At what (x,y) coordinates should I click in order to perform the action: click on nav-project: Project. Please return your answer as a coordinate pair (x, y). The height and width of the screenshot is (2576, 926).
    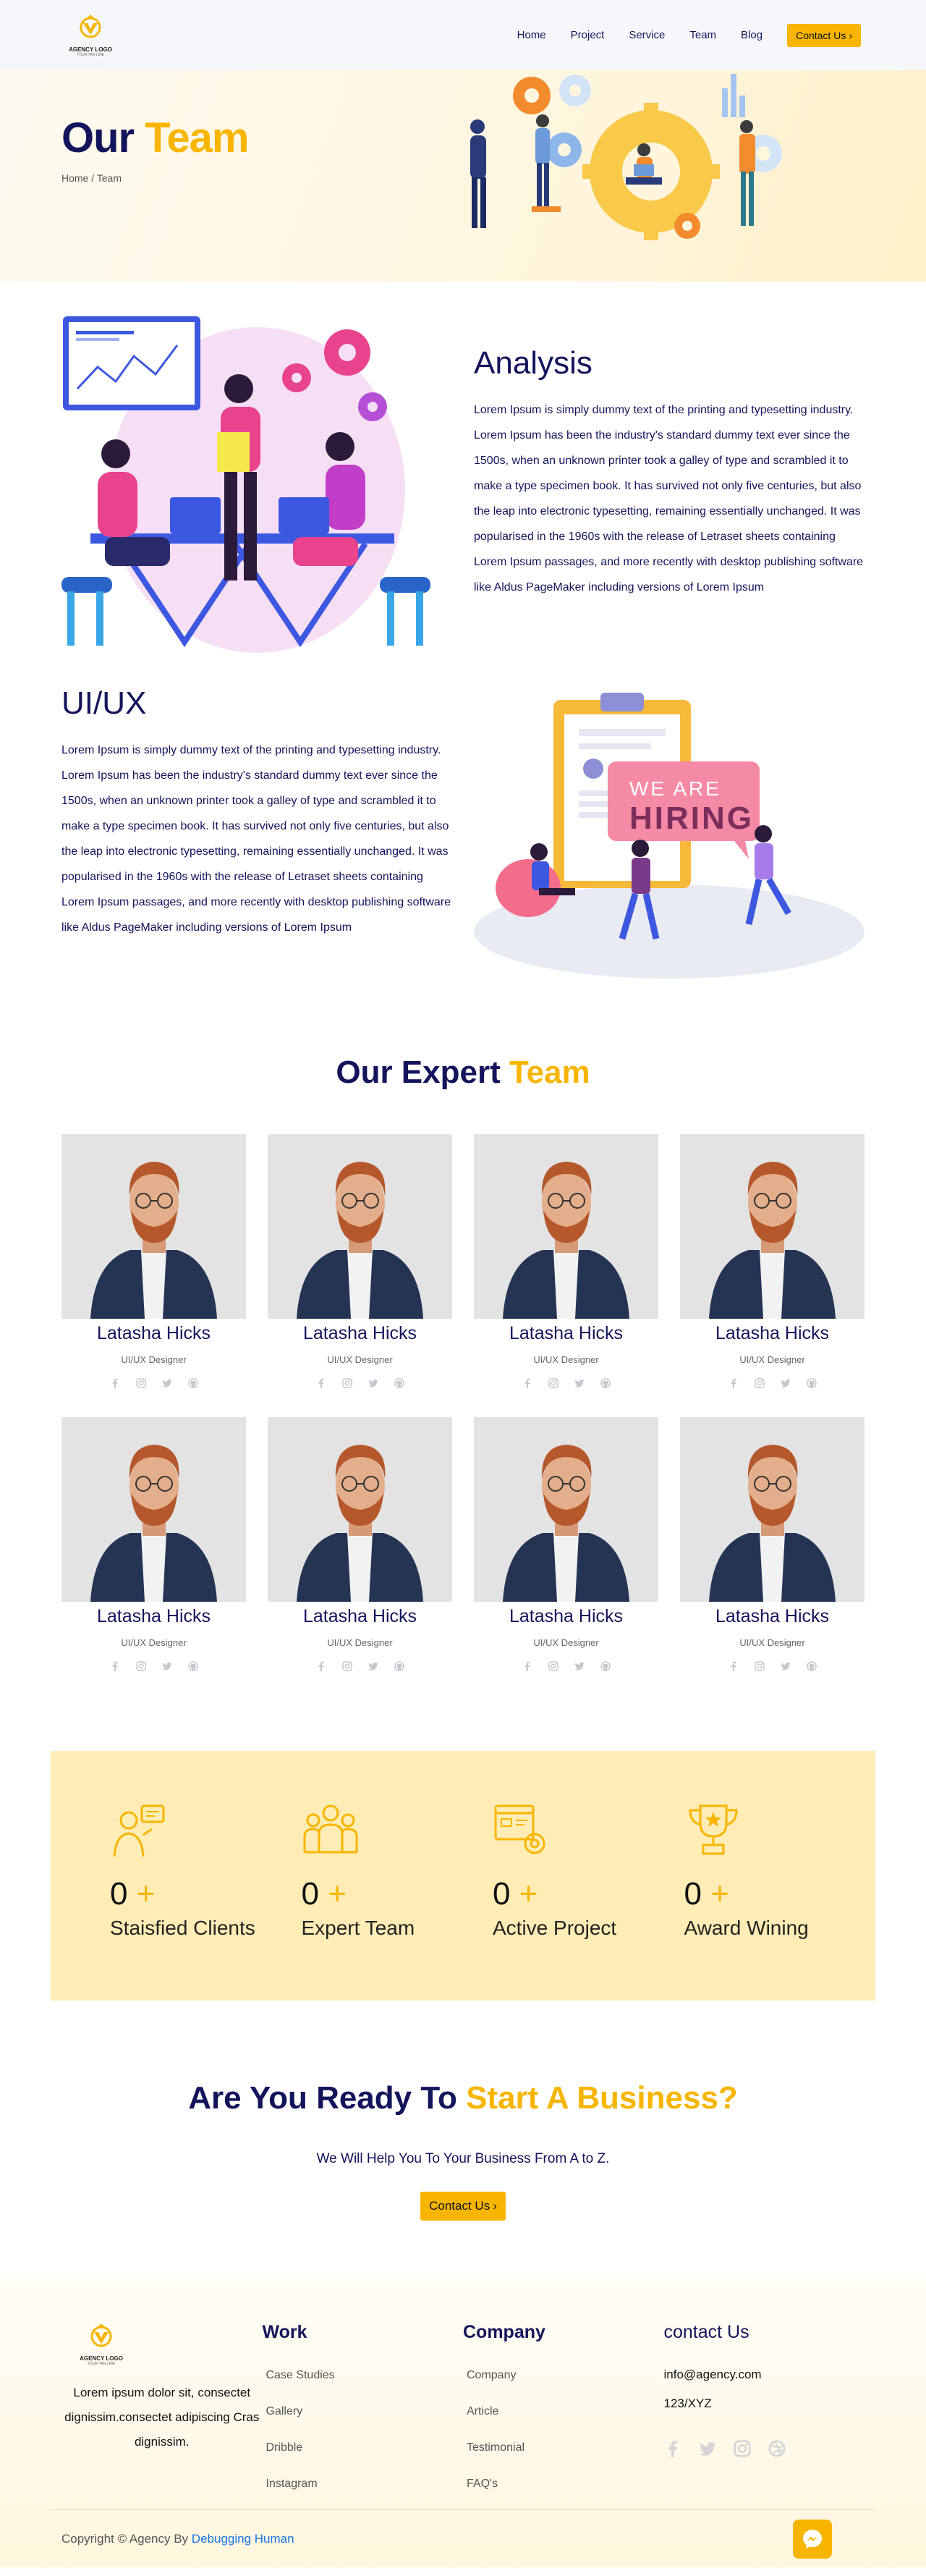
    Looking at the image, I should click on (588, 35).